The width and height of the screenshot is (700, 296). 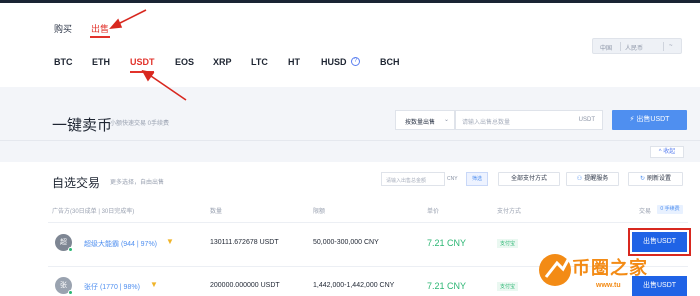 What do you see at coordinates (509, 212) in the screenshot?
I see `col-payment: 支付方式` at bounding box center [509, 212].